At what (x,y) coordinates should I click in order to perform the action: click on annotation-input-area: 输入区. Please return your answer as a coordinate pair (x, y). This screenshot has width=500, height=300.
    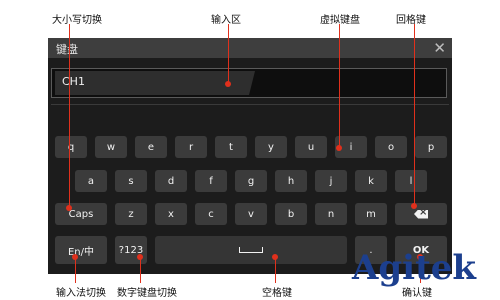
    Looking at the image, I should click on (226, 20).